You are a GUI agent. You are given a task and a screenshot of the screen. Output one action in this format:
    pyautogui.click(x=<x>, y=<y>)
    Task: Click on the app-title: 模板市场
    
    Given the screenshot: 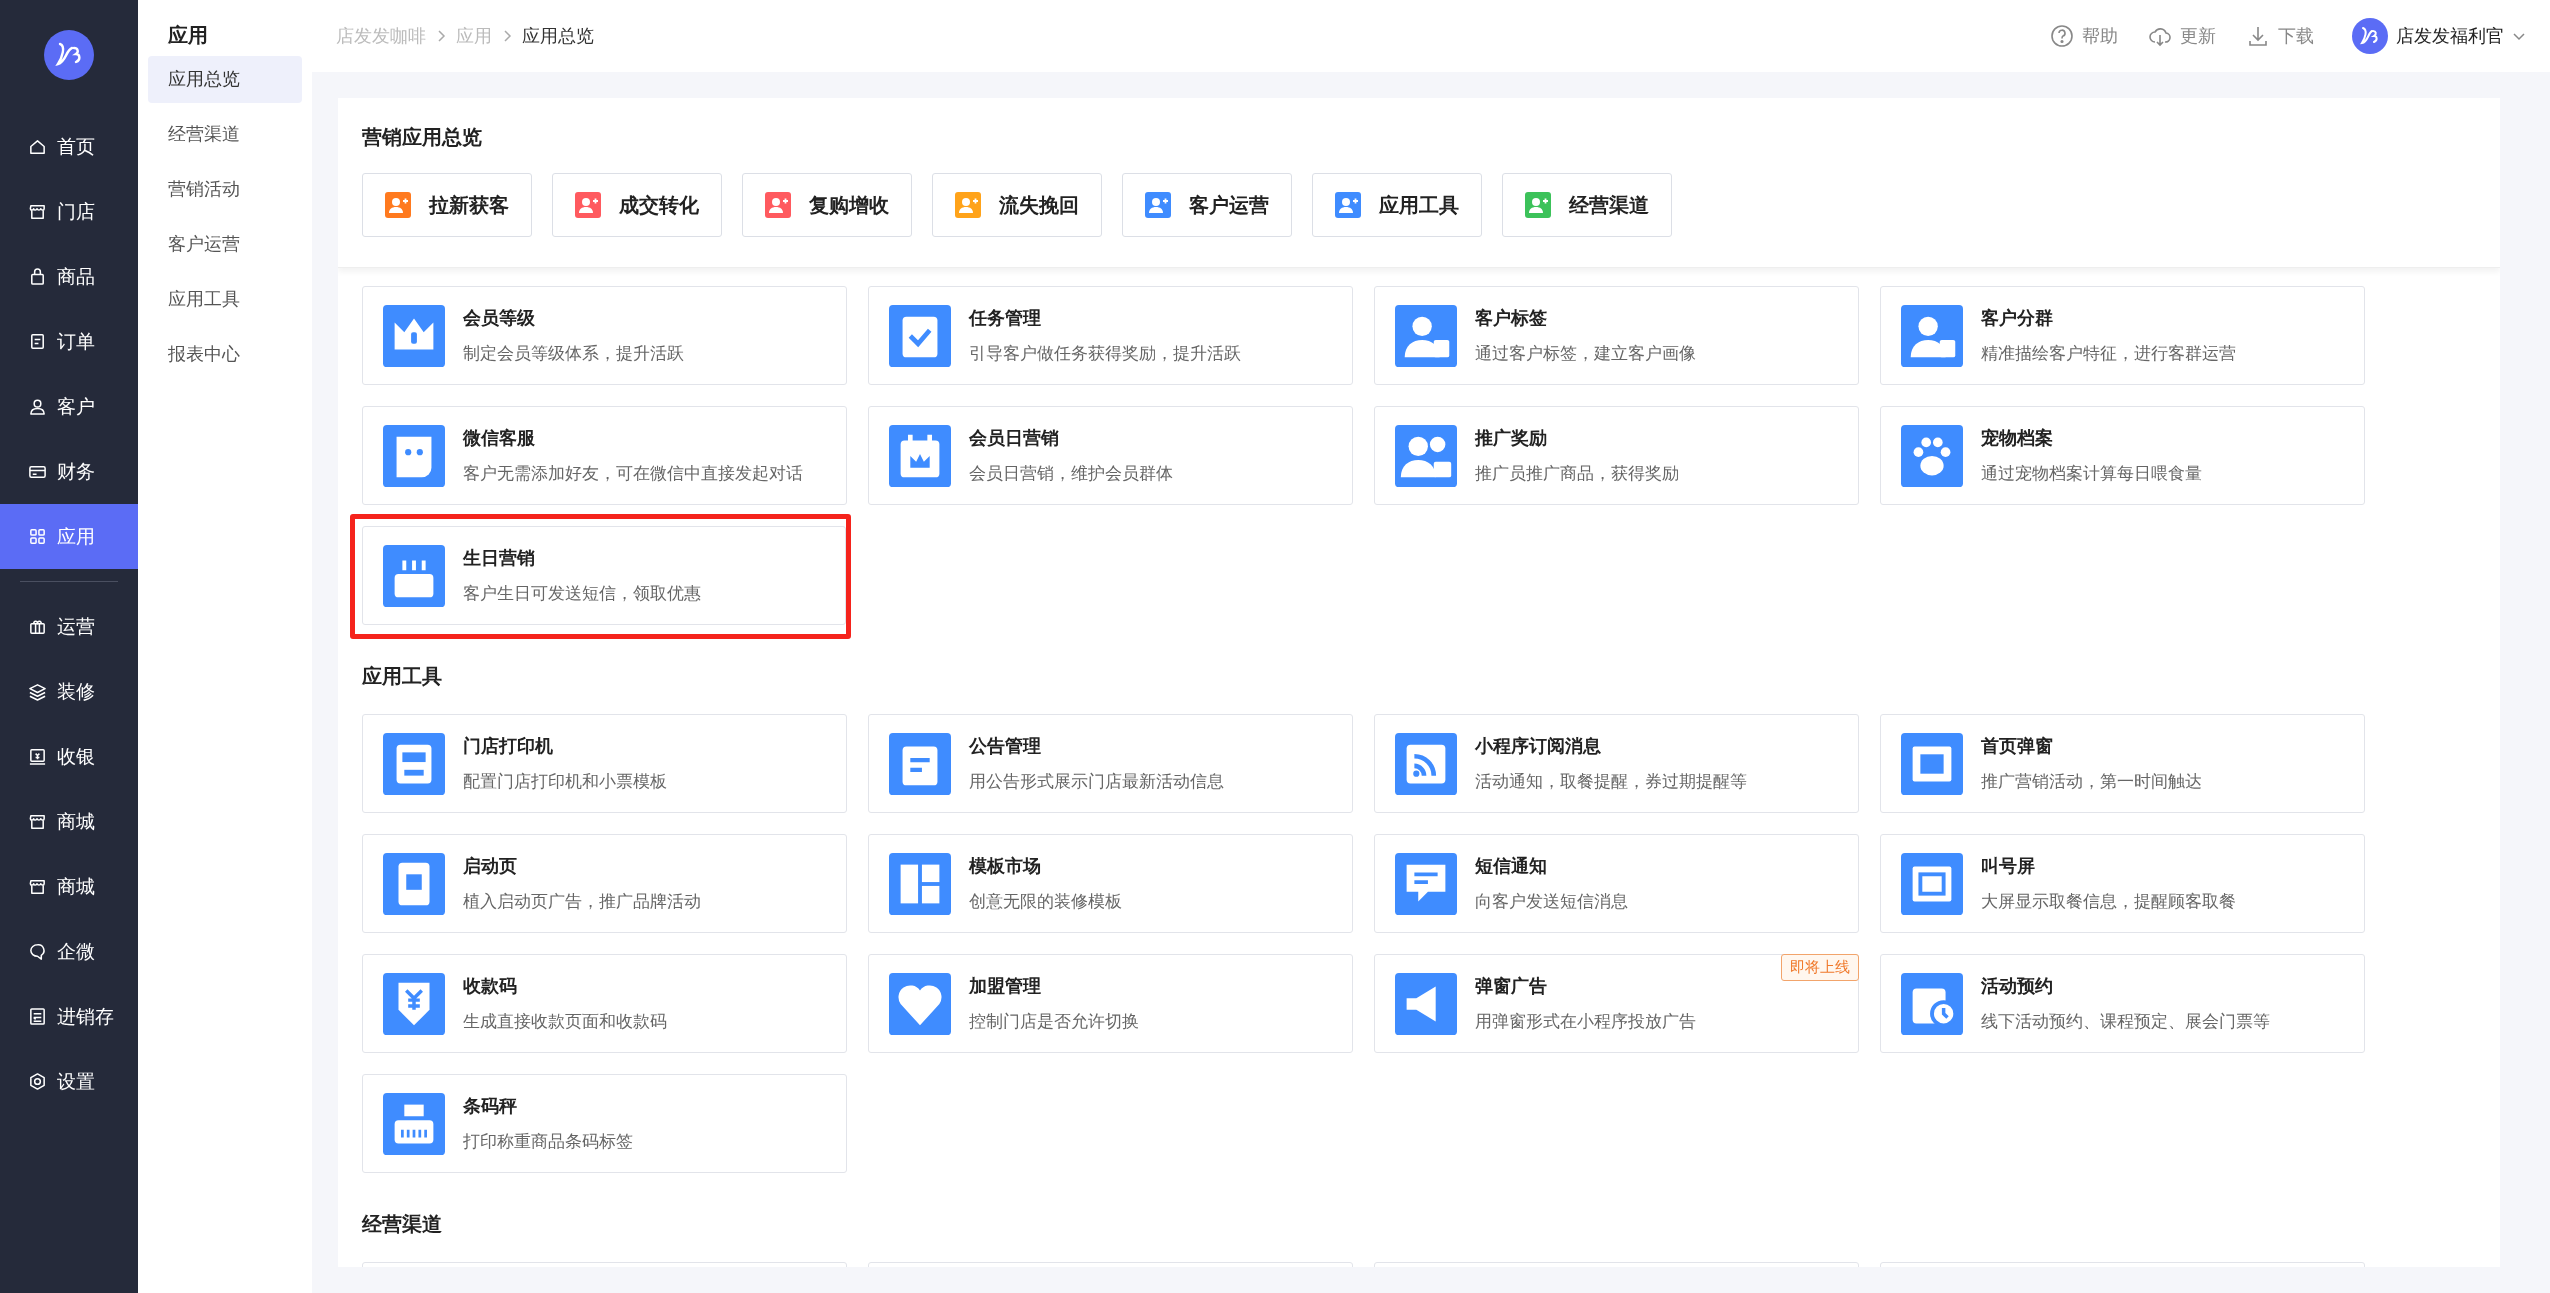 What is the action you would take?
    pyautogui.click(x=1005, y=866)
    